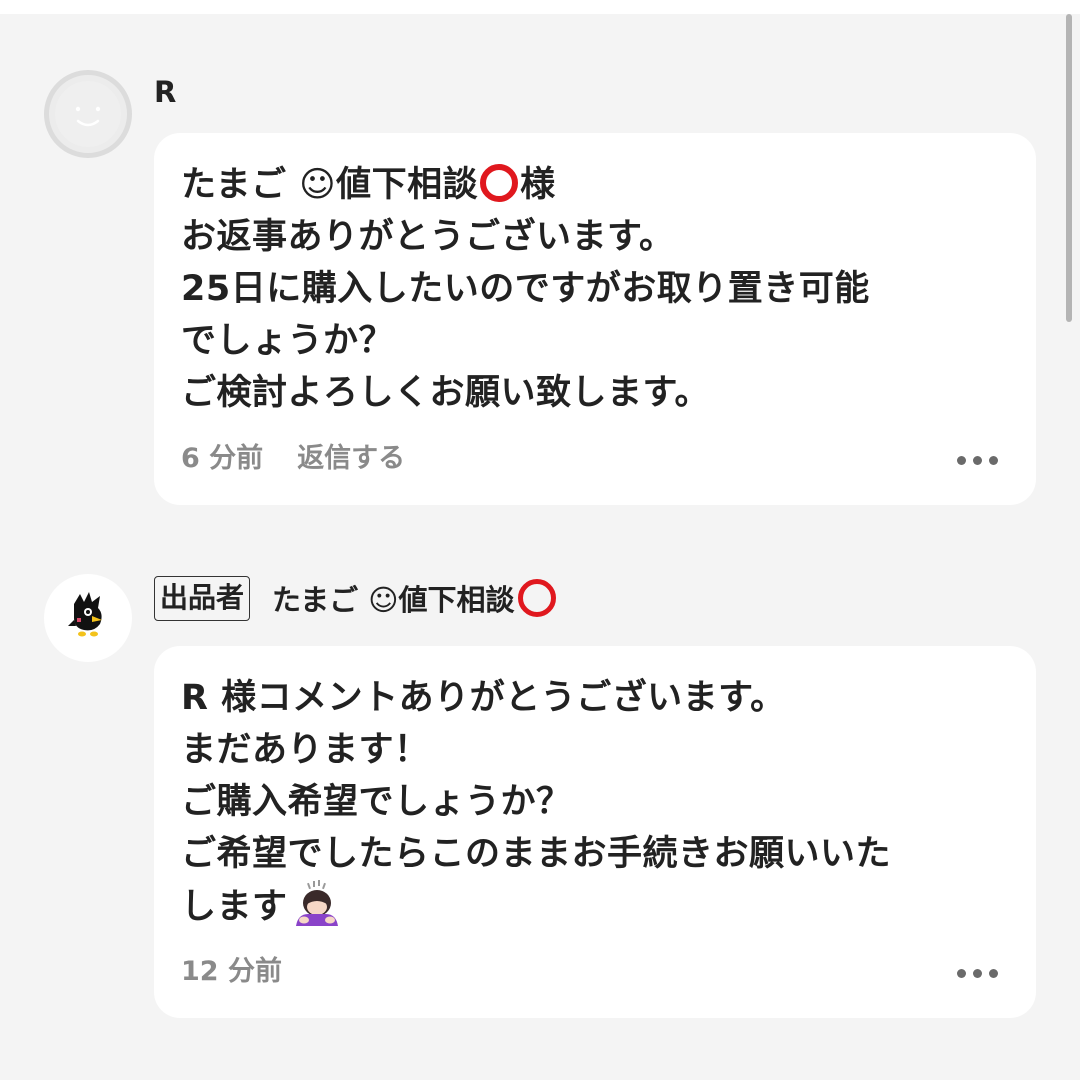 This screenshot has width=1080, height=1080. I want to click on reply-button: 返信する, so click(351, 455).